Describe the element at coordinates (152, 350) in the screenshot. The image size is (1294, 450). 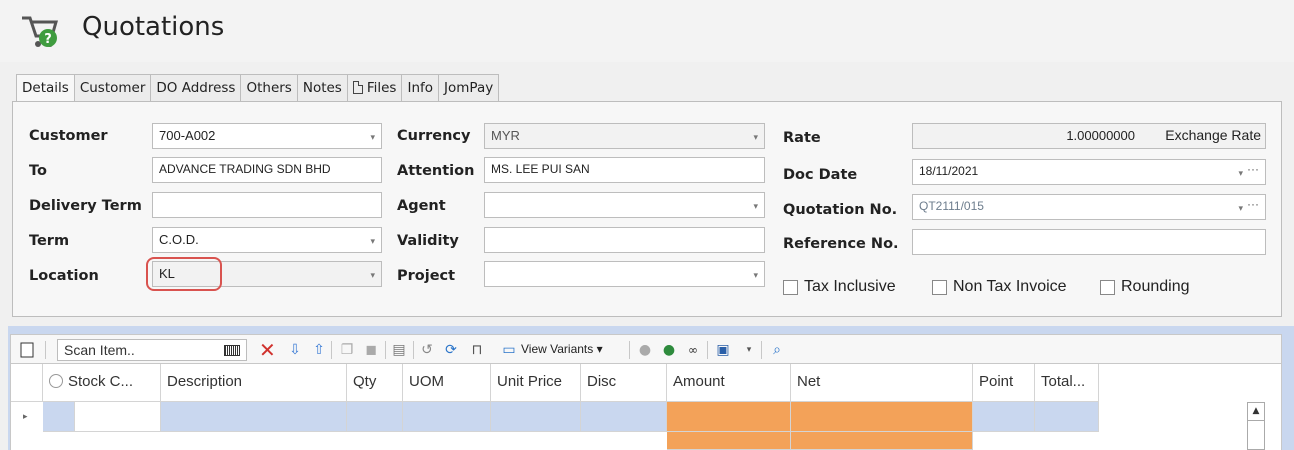
I see `scan-item-input: Scan Item..` at that location.